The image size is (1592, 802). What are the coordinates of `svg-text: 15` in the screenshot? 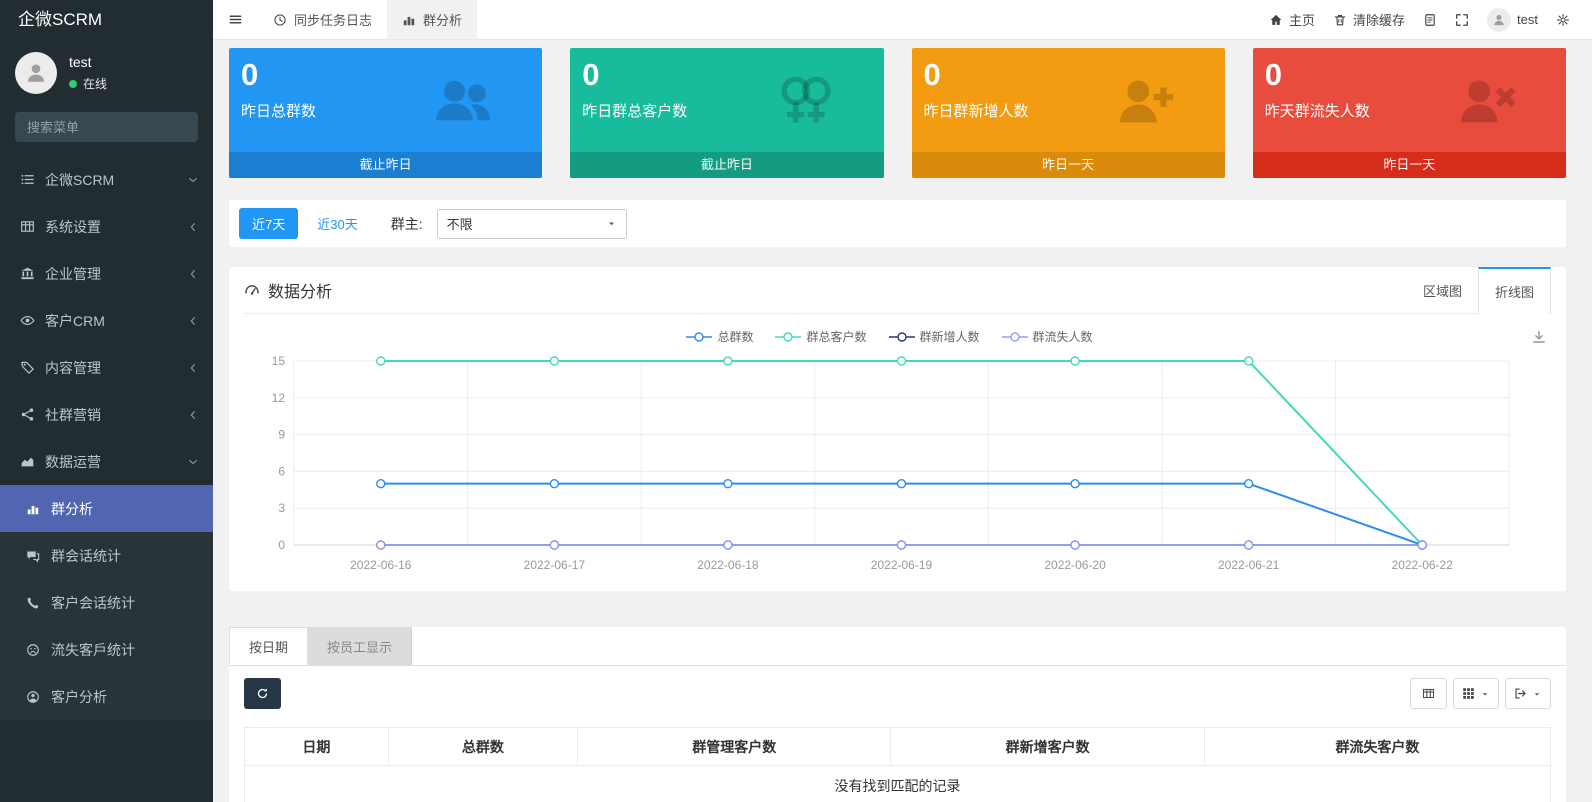 It's located at (279, 361).